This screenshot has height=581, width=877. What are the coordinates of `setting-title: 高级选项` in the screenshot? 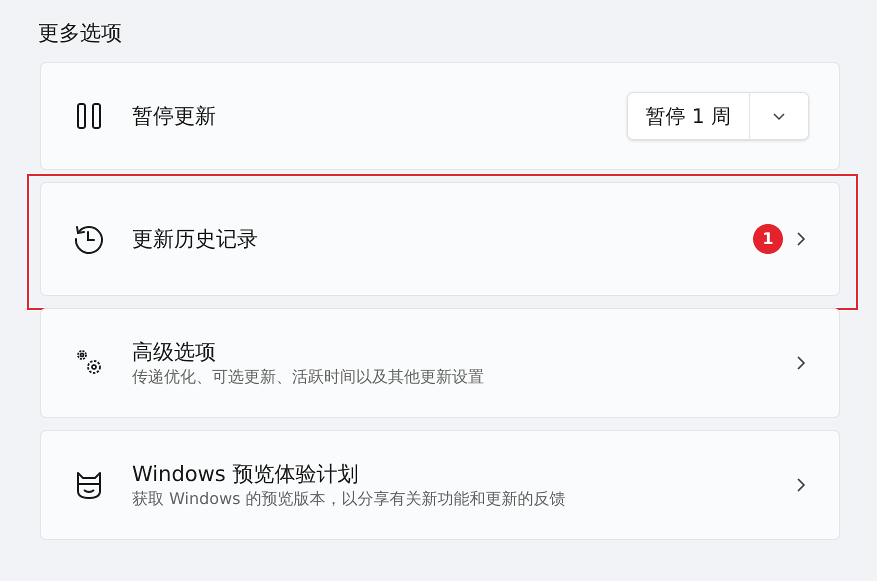 It's located at (174, 352).